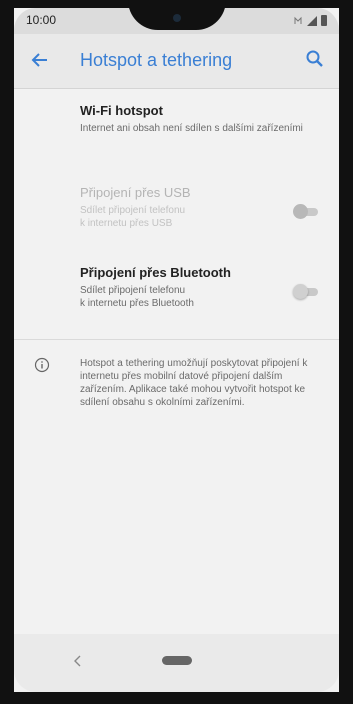  I want to click on camera-icon, so click(176, 18).